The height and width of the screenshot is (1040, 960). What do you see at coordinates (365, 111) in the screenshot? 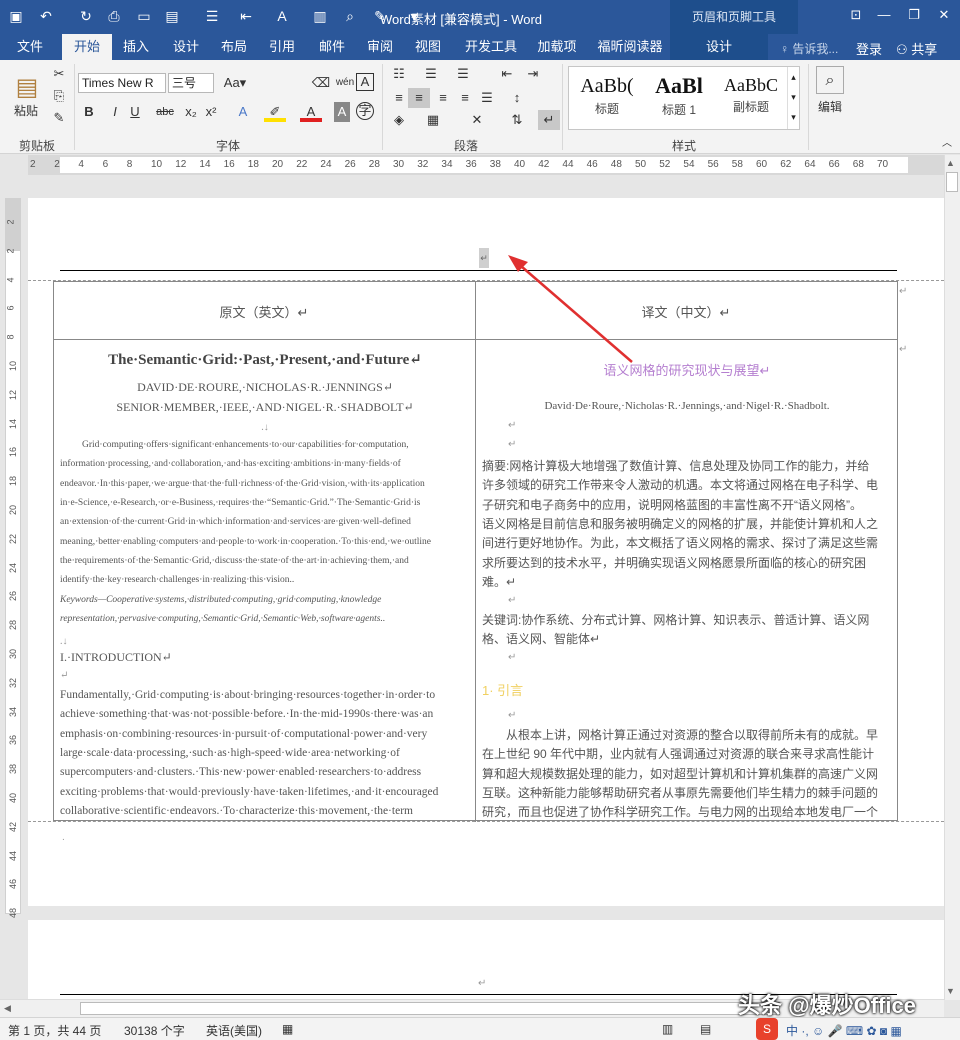
I see `enclose-char-icon: 字` at bounding box center [365, 111].